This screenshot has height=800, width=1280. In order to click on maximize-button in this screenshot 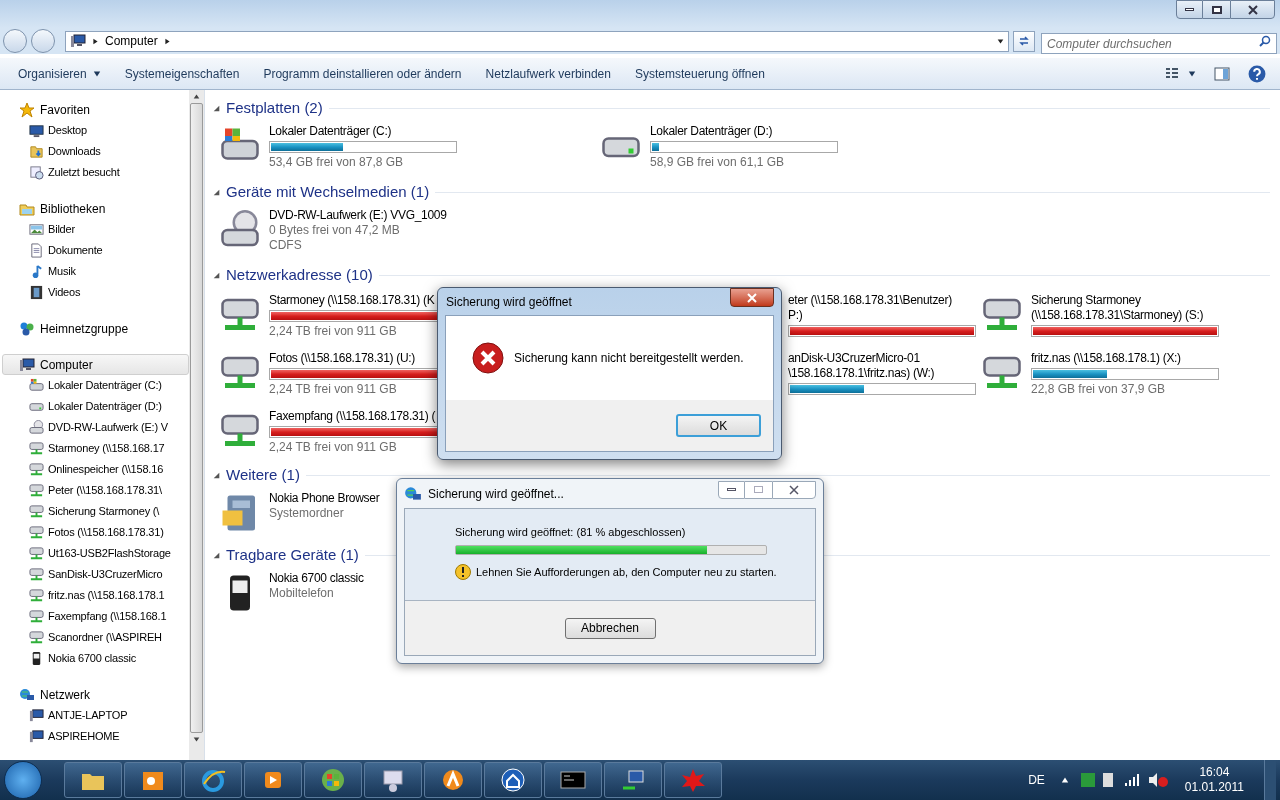, I will do `click(1216, 9)`.